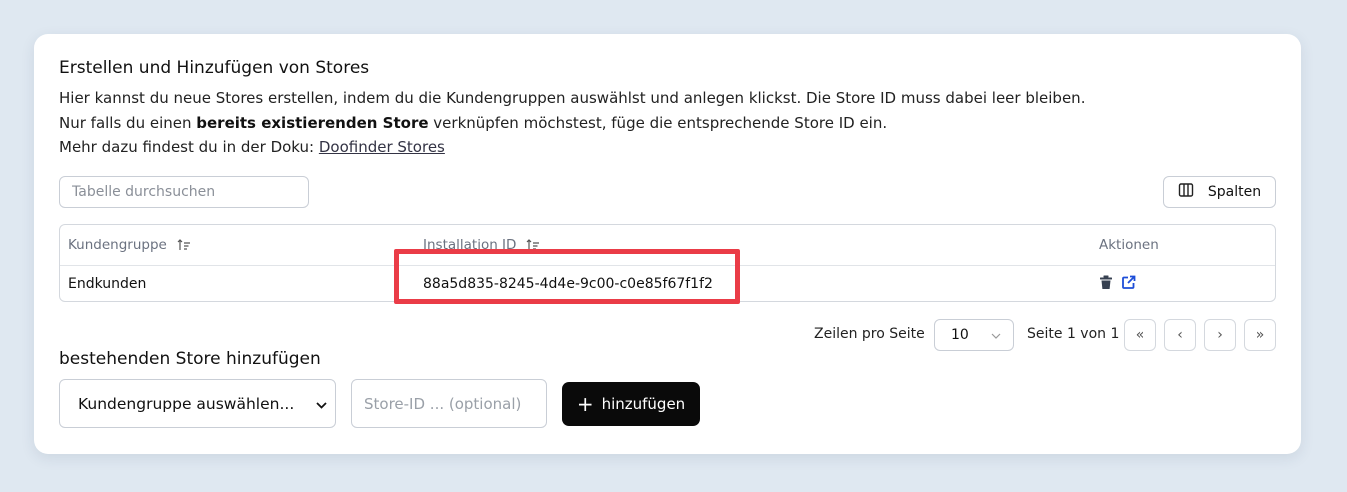 The image size is (1347, 492). I want to click on prev-page-button: ‹, so click(1180, 335).